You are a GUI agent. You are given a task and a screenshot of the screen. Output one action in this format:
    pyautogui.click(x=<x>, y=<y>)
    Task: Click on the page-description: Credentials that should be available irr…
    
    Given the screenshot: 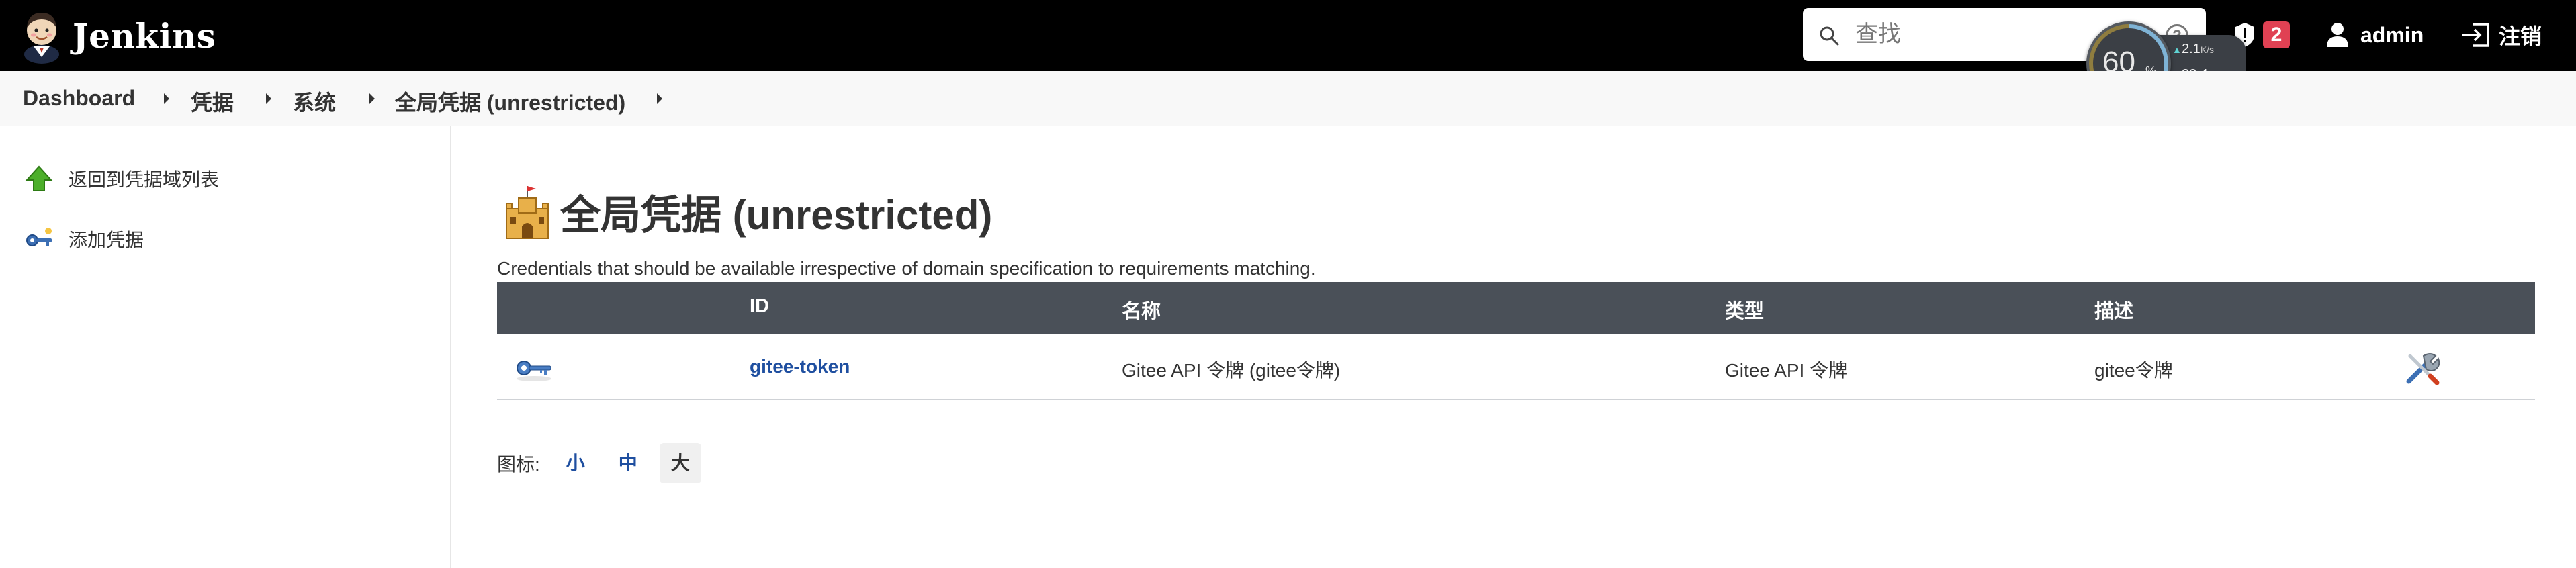 What is the action you would take?
    pyautogui.click(x=907, y=268)
    